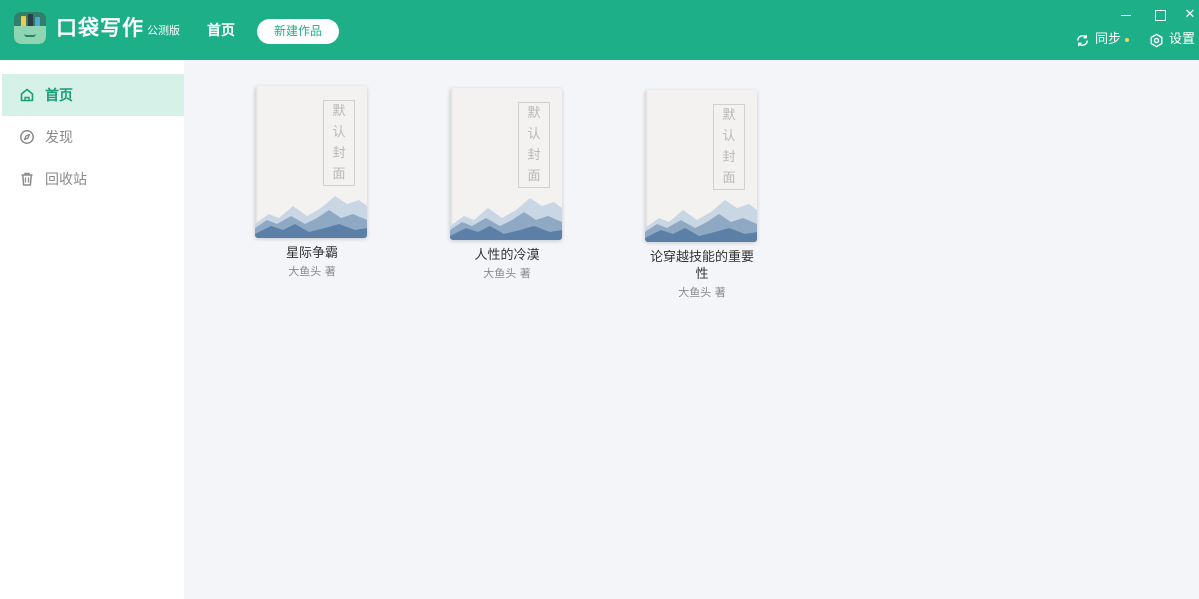 The height and width of the screenshot is (599, 1199). I want to click on book-title: 人性的冷漠, so click(507, 255).